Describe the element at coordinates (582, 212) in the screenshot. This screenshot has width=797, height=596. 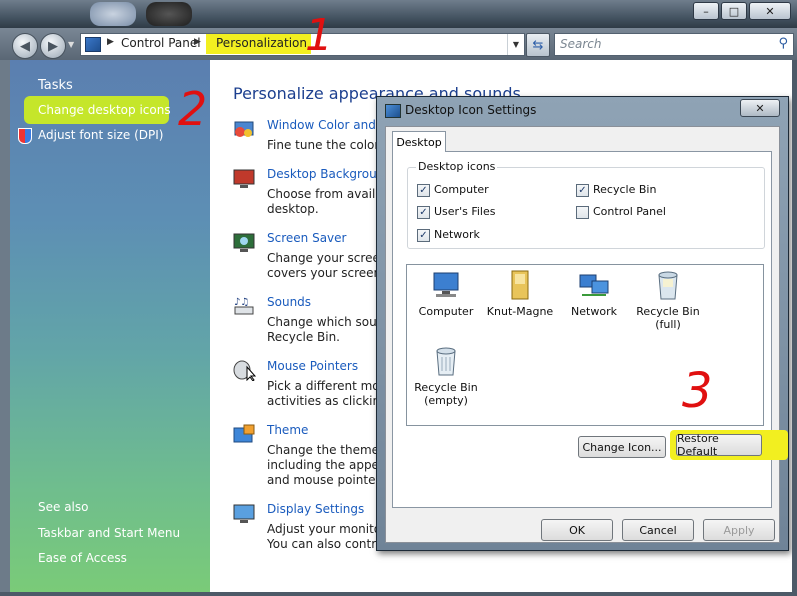
I see `control-panel-checkbox` at that location.